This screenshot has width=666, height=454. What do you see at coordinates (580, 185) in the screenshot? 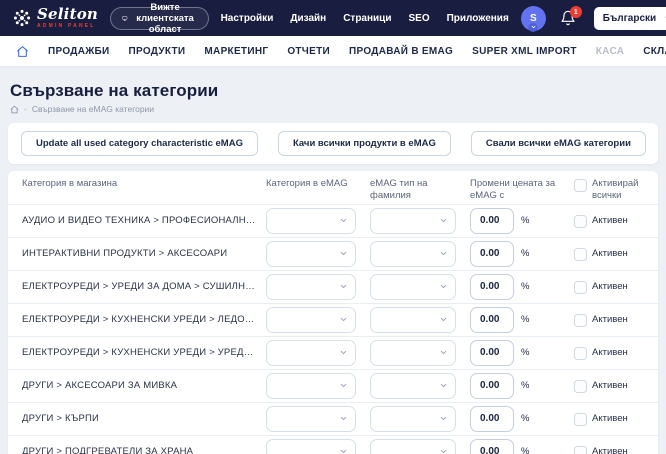
I see `activate-all-checkbox` at bounding box center [580, 185].